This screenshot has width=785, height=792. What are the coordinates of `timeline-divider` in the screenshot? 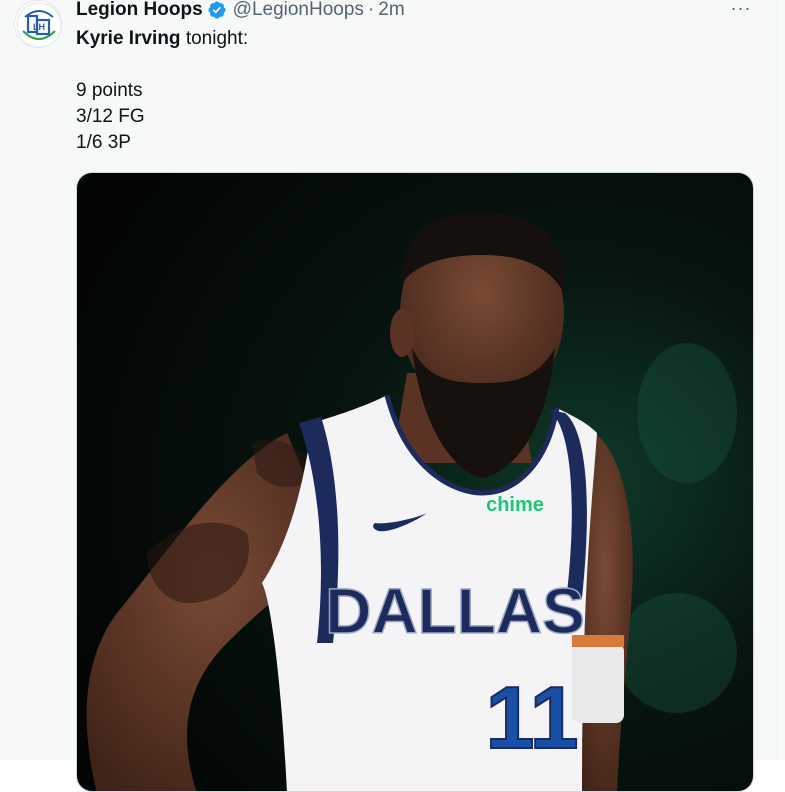 It's located at (776, 380).